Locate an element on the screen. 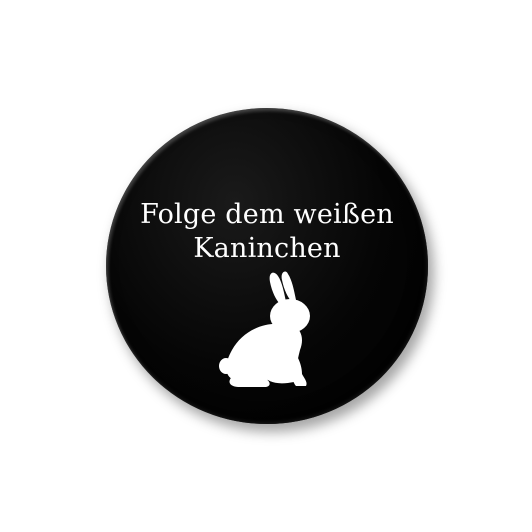 This screenshot has width=532, height=532. badge-text-line-1: Folge dem weißen is located at coordinates (267, 214).